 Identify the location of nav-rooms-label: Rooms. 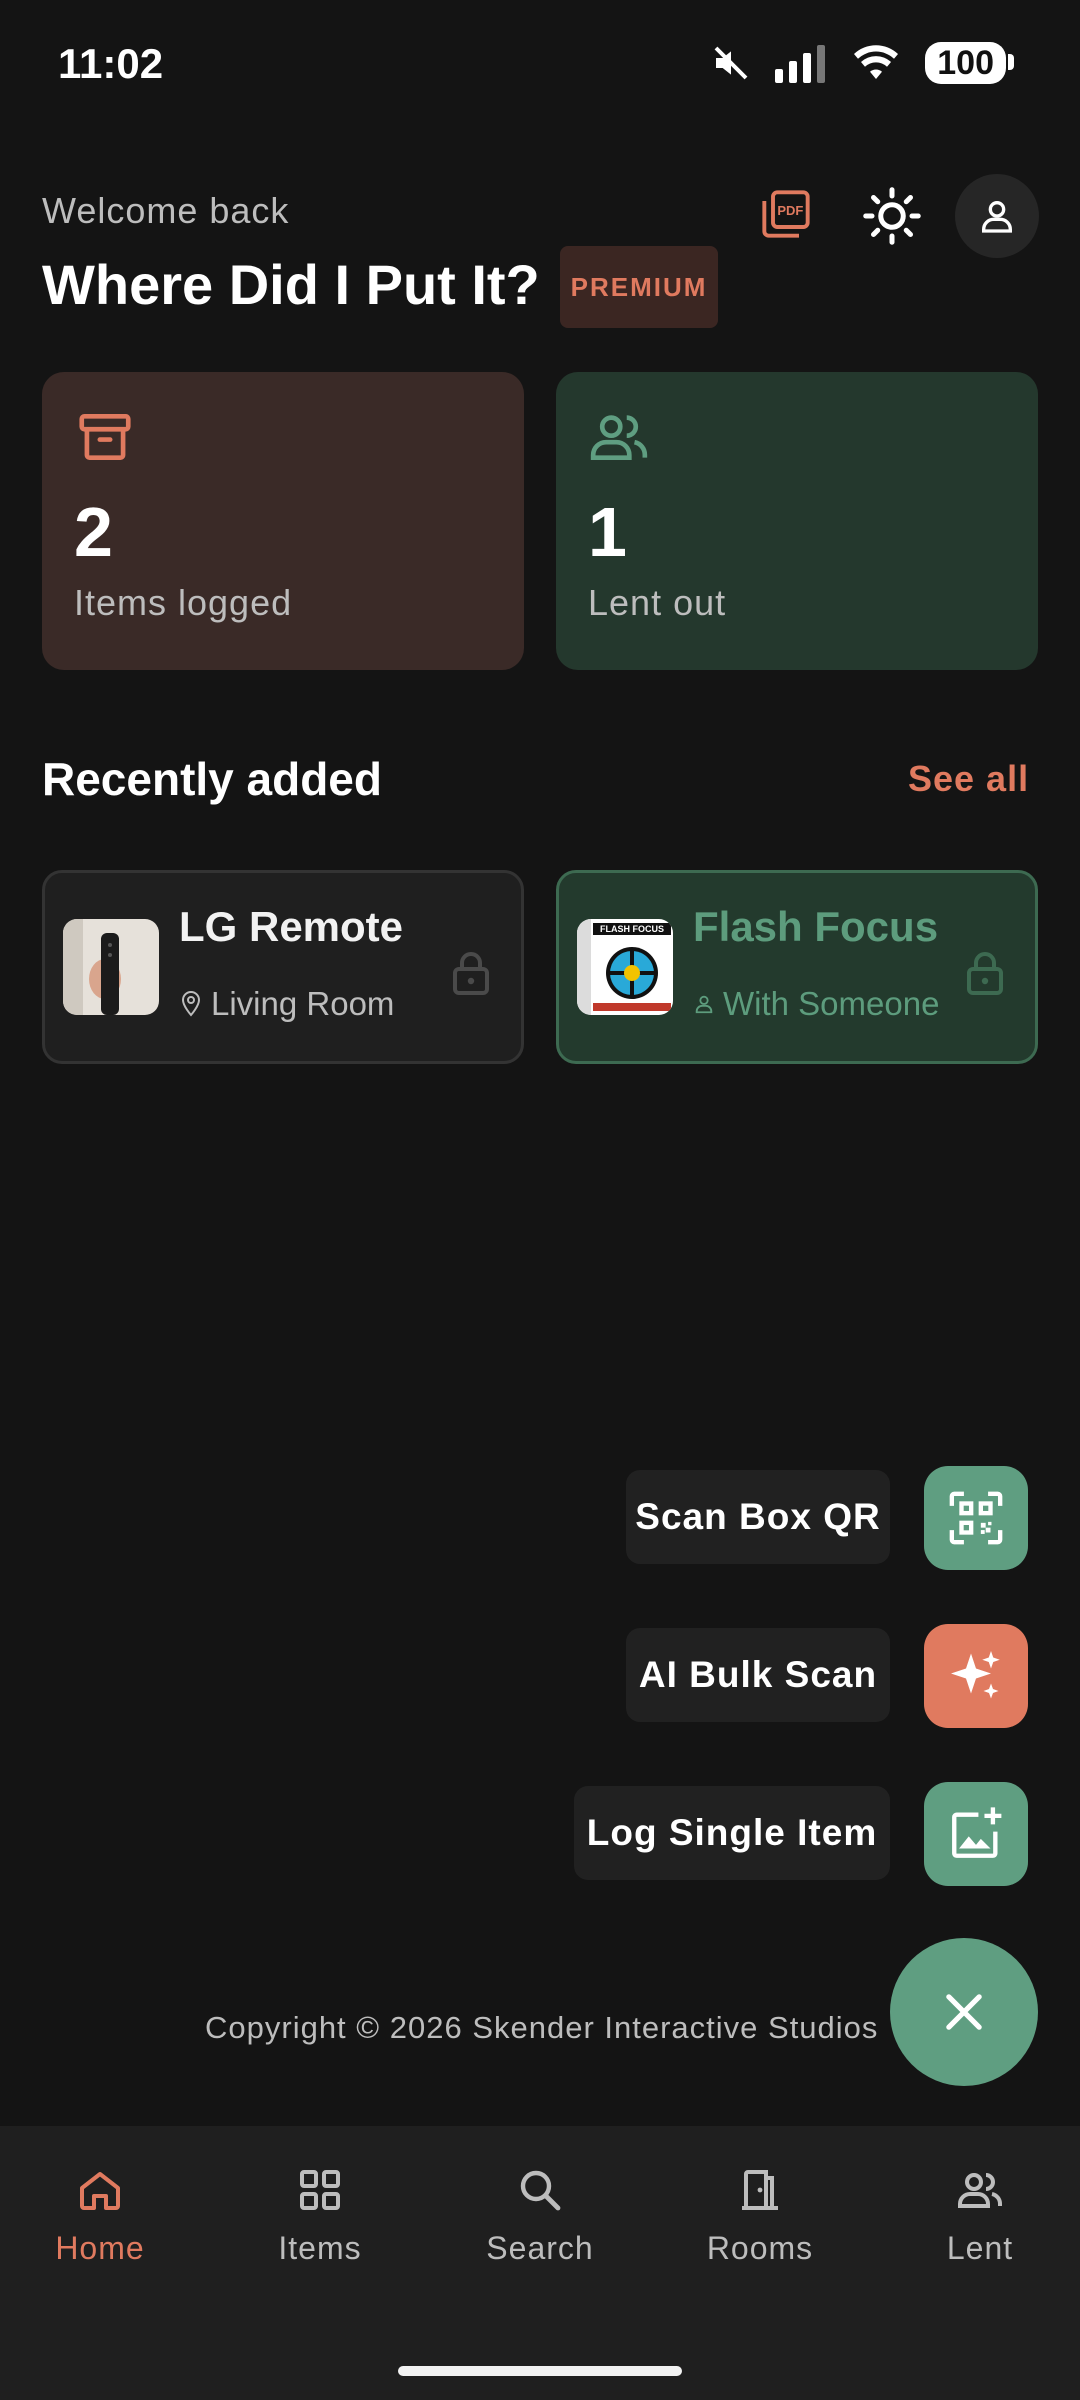
(760, 2248).